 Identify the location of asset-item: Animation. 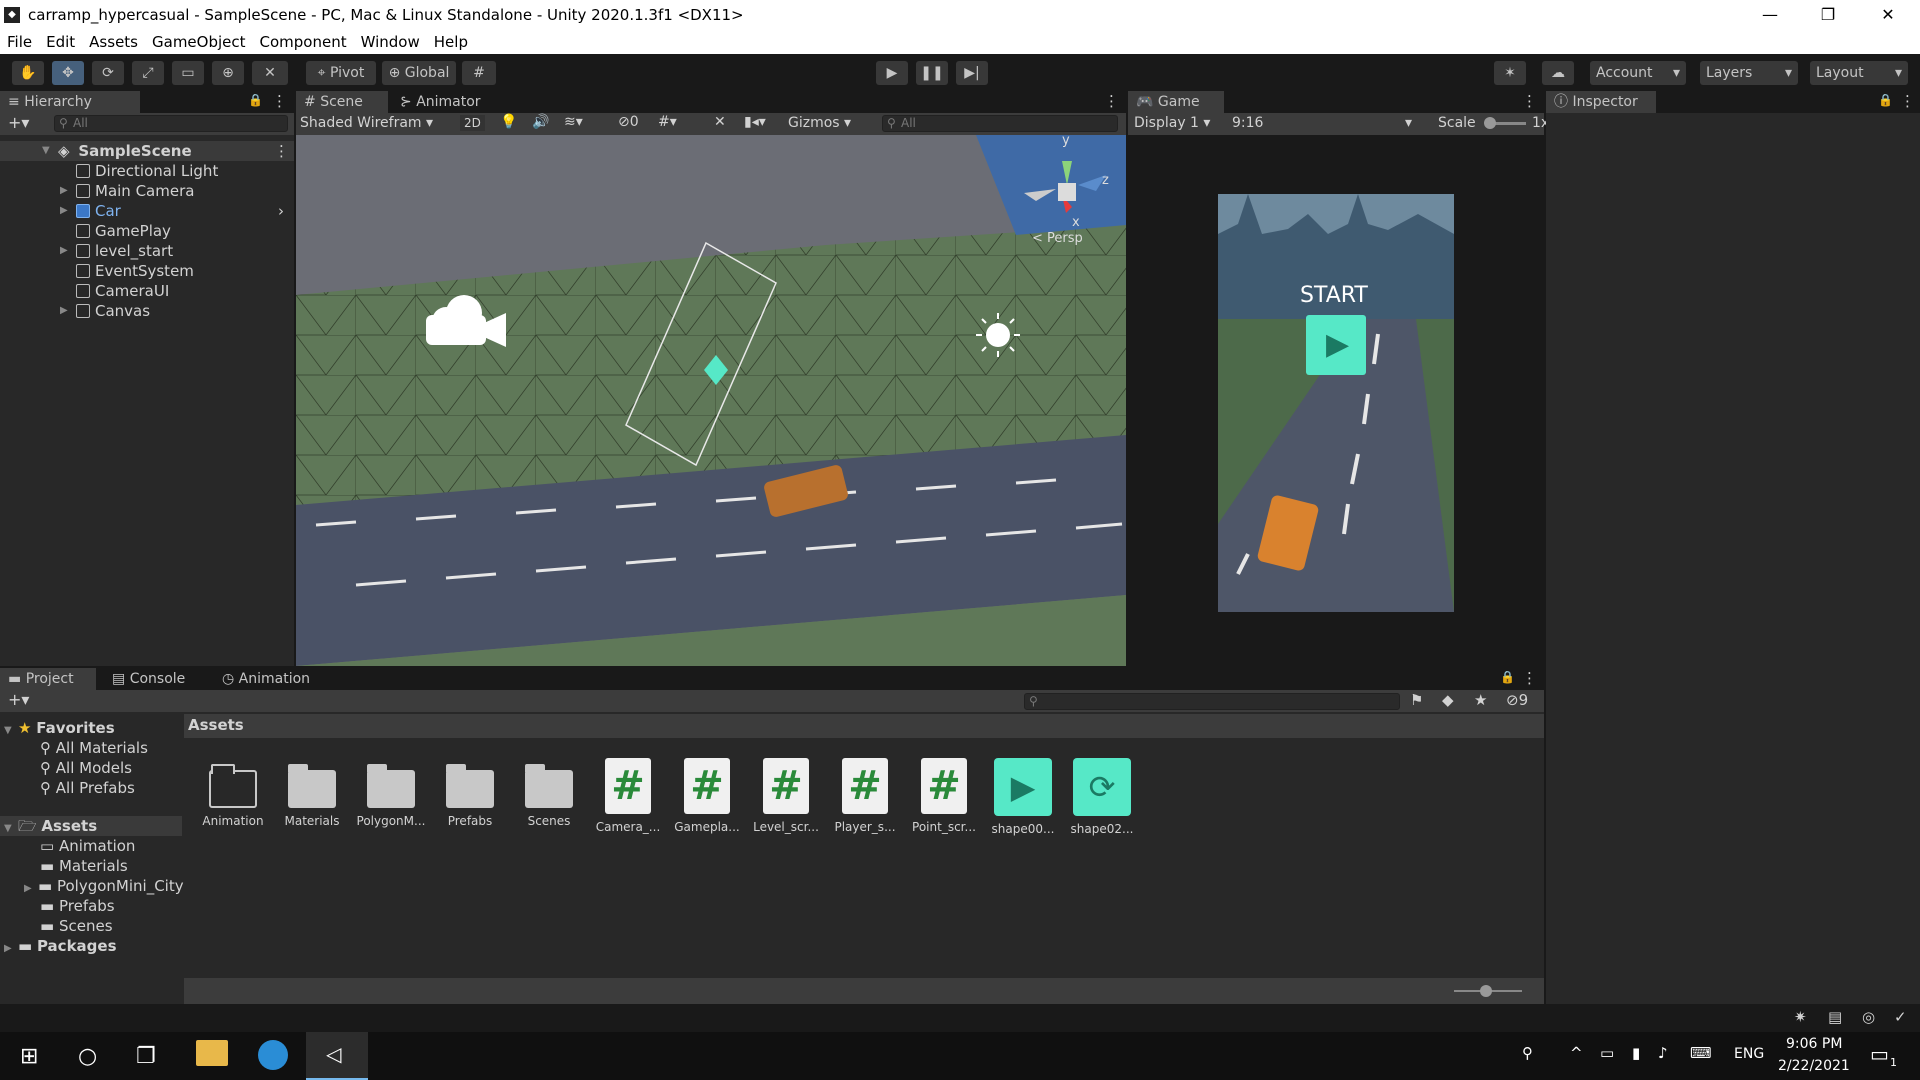
(233, 793).